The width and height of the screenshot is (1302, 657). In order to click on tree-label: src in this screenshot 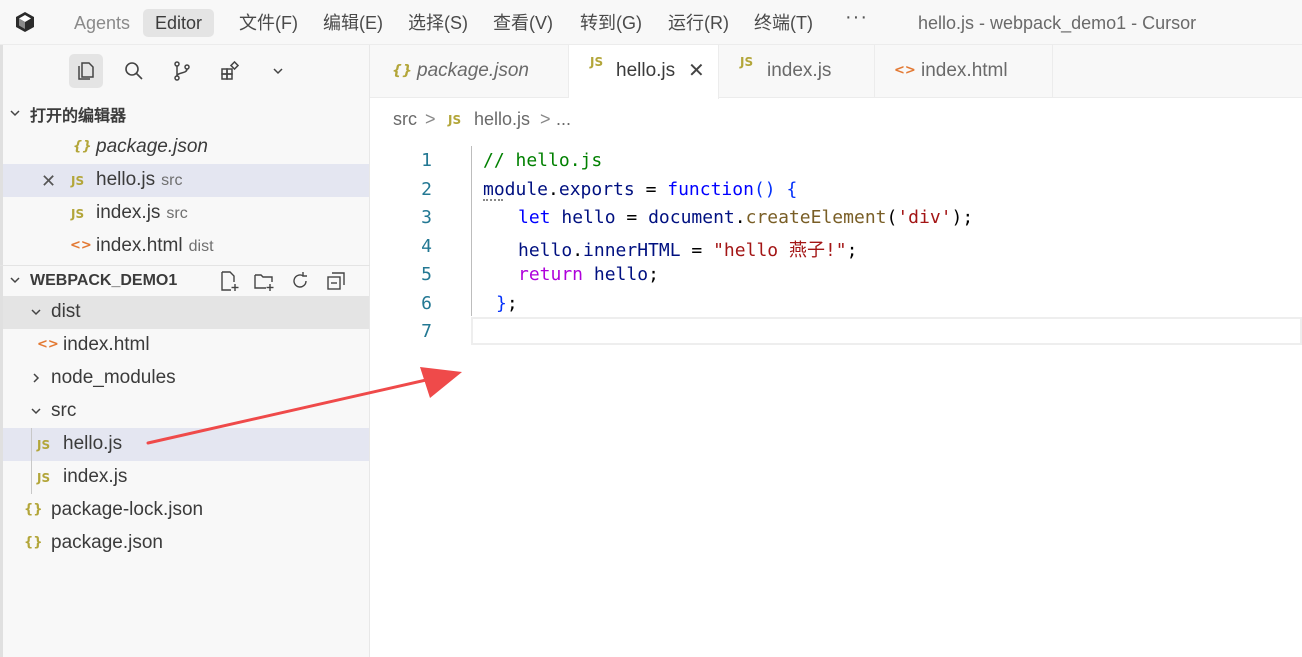, I will do `click(64, 410)`.